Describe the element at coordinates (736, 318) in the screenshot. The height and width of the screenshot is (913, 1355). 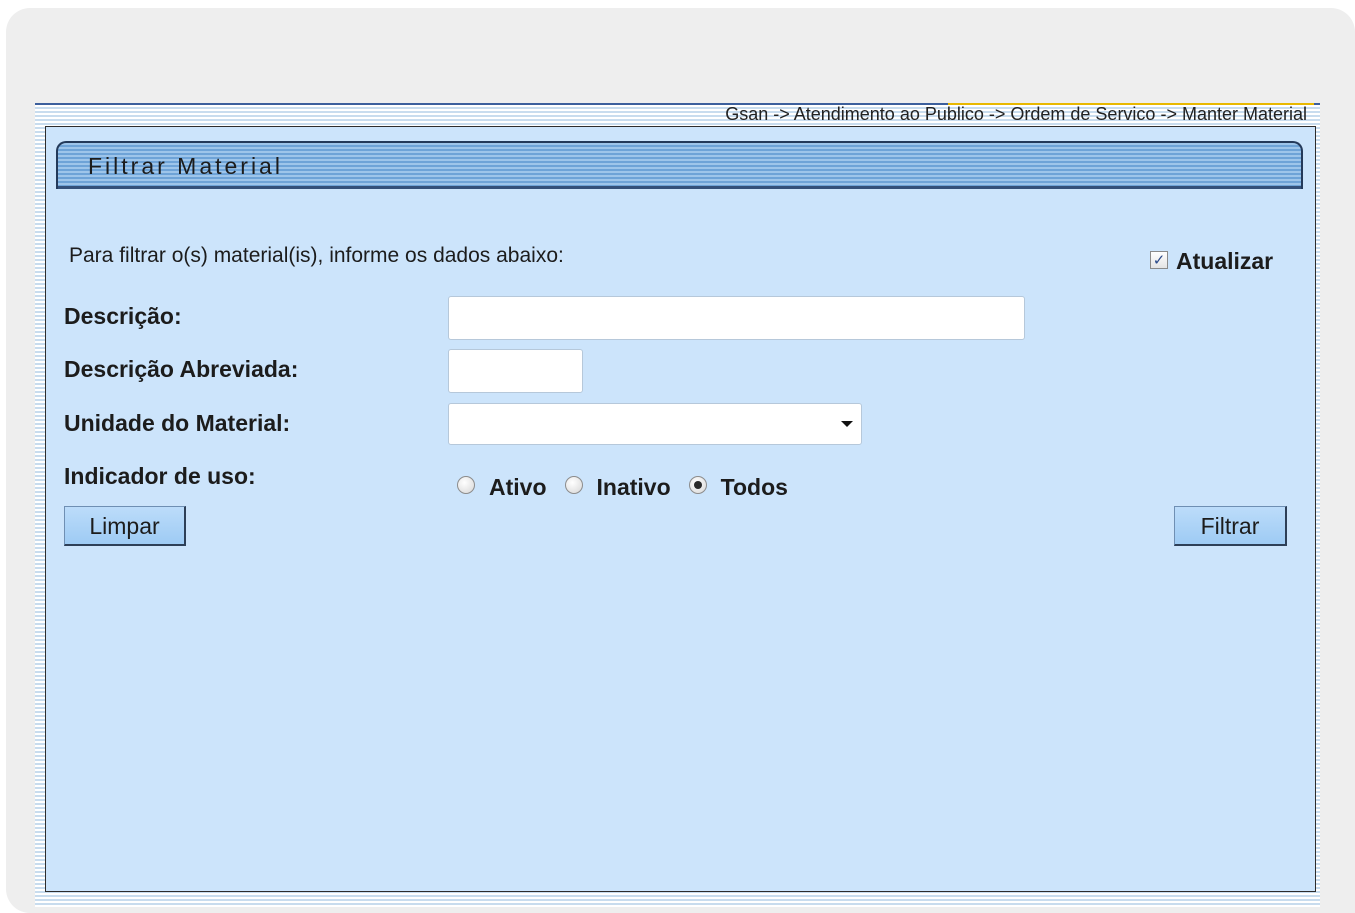
I see `descricao-input` at that location.